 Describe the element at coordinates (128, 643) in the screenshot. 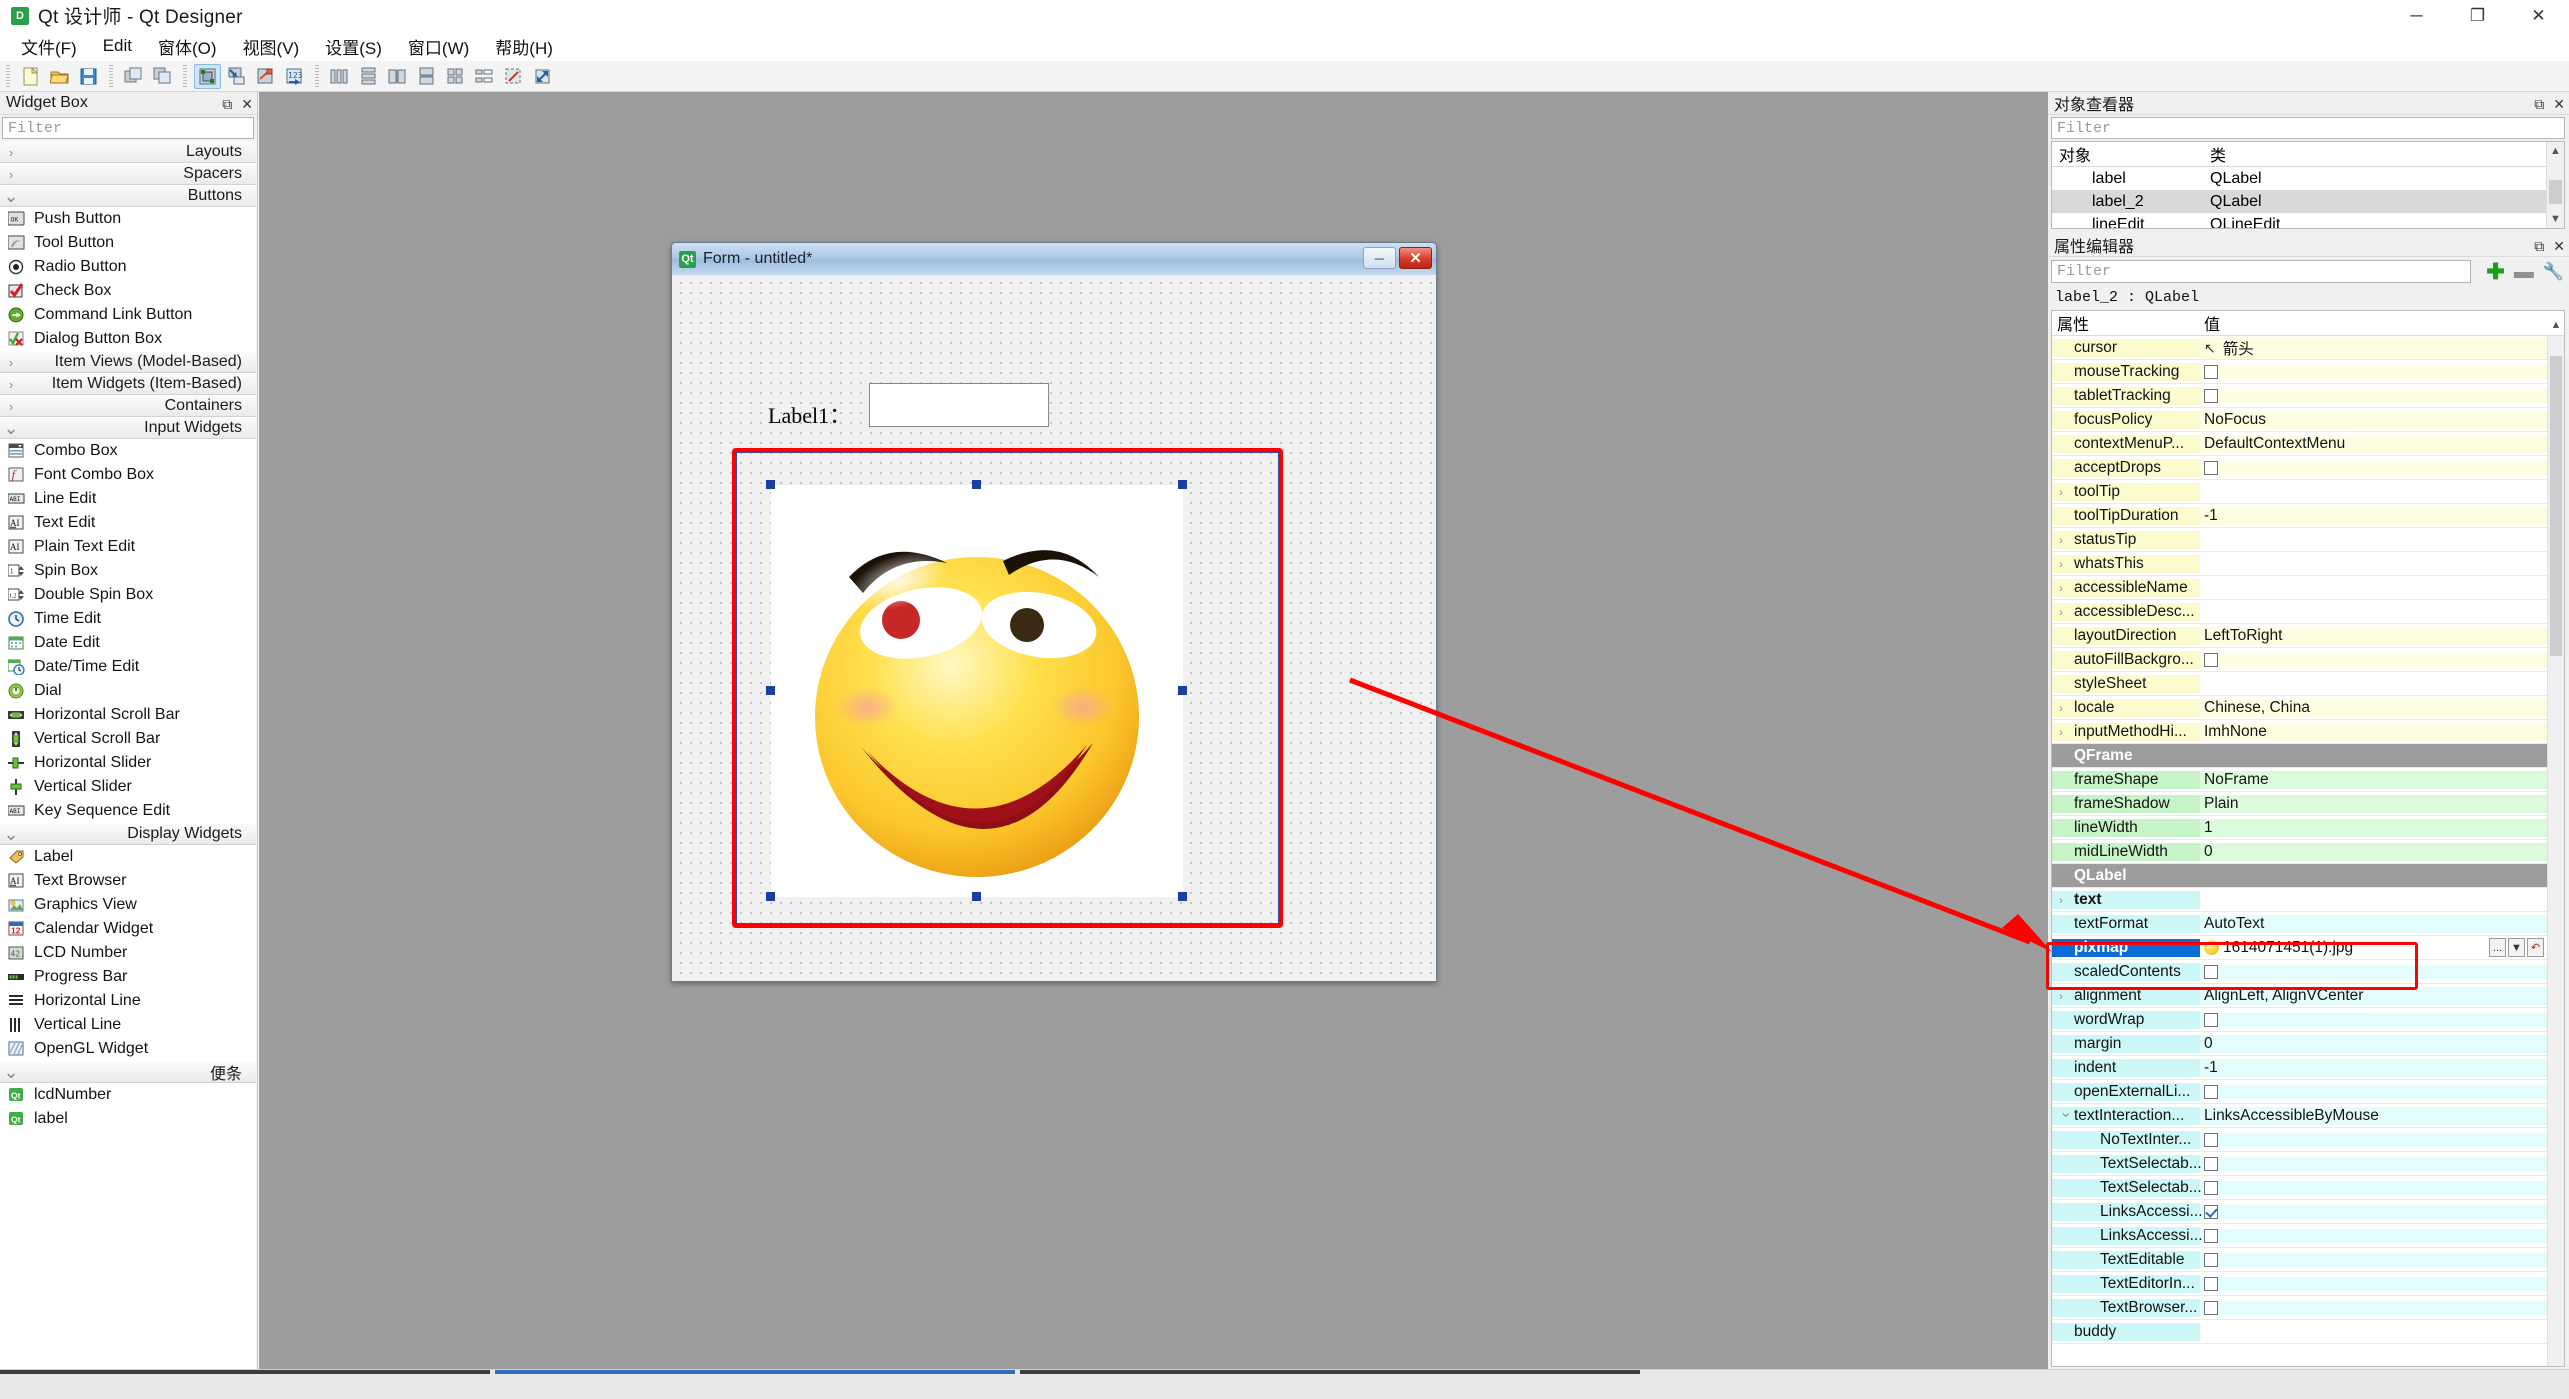

I see `widget-item-date-edit: Date Edit` at that location.